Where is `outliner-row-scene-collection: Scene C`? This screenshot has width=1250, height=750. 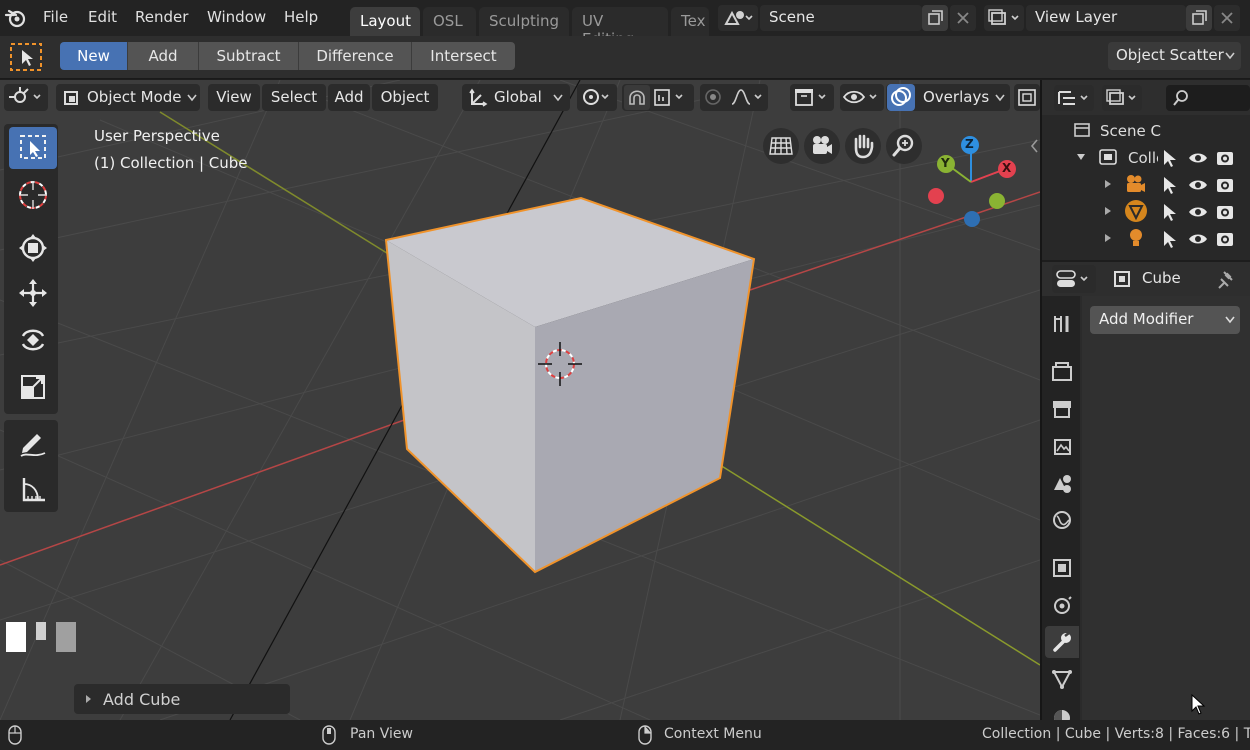 outliner-row-scene-collection: Scene C is located at coordinates (1146, 131).